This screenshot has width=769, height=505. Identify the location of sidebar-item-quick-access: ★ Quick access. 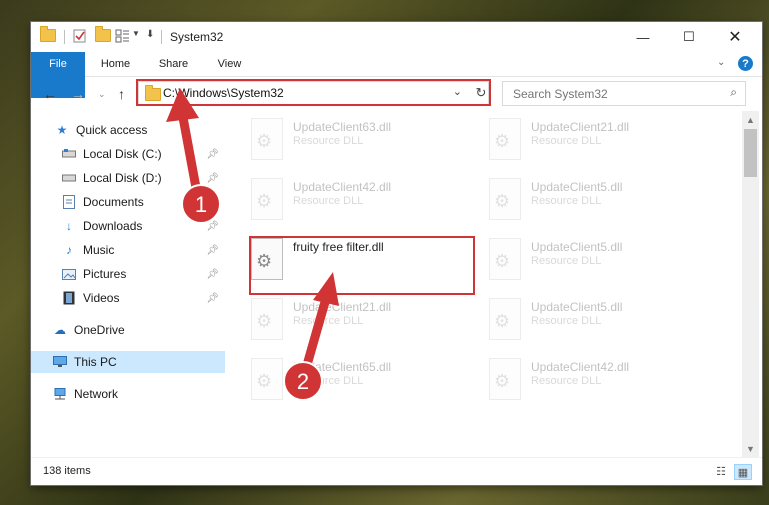
(140, 130).